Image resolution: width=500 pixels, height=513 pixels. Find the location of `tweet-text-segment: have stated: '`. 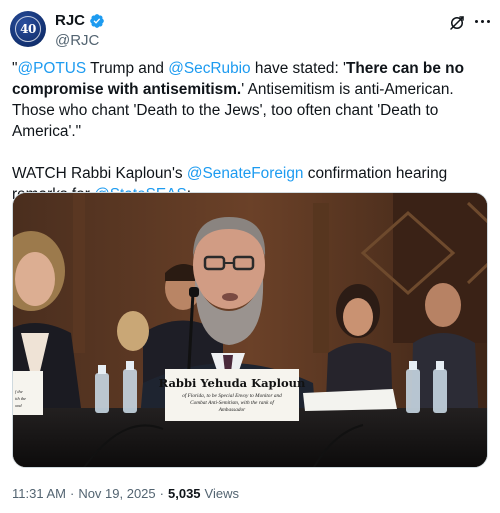

tweet-text-segment: have stated: ' is located at coordinates (298, 68).